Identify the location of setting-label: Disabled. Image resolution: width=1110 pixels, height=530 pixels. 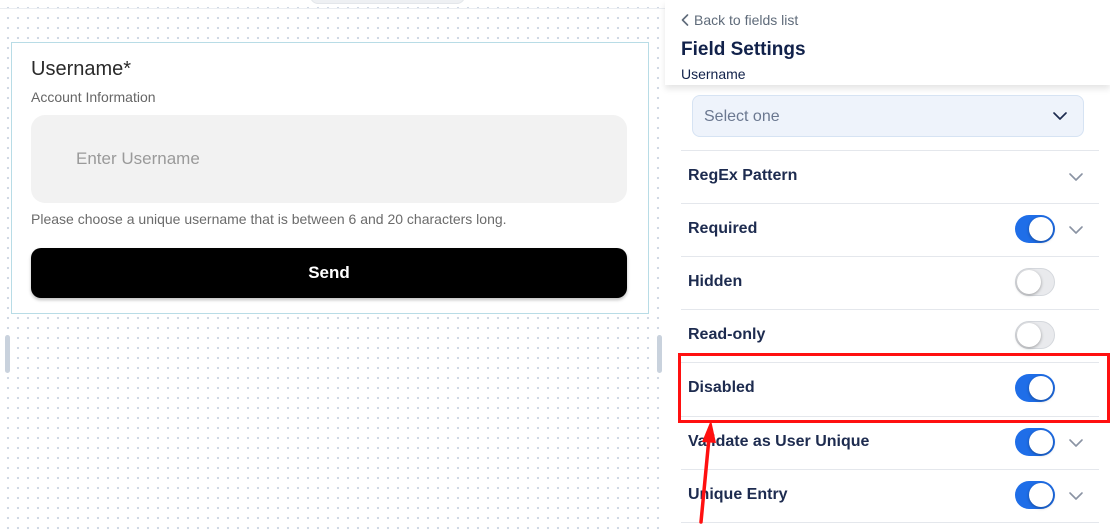
(721, 387).